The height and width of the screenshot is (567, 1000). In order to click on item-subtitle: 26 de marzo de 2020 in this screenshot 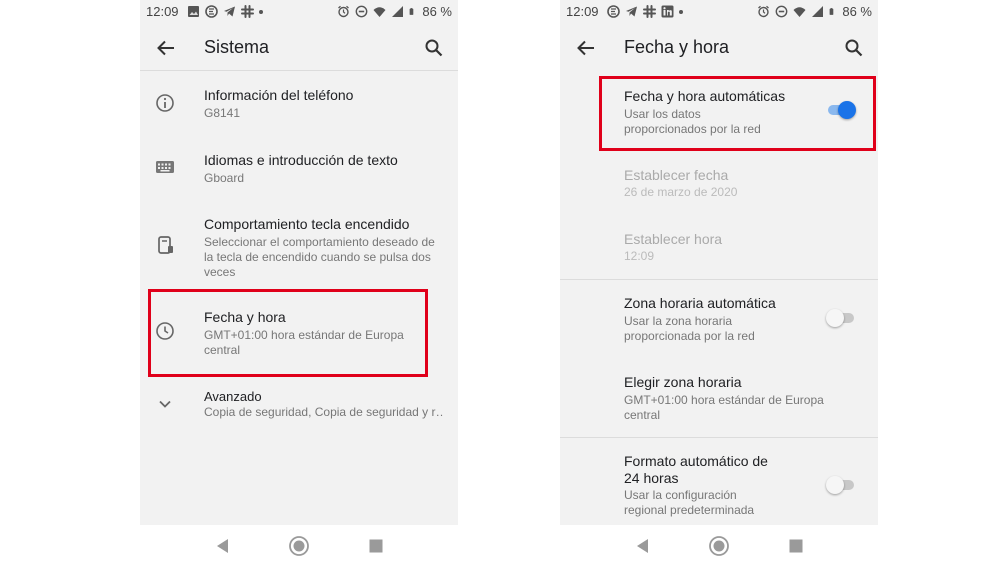, I will do `click(681, 192)`.